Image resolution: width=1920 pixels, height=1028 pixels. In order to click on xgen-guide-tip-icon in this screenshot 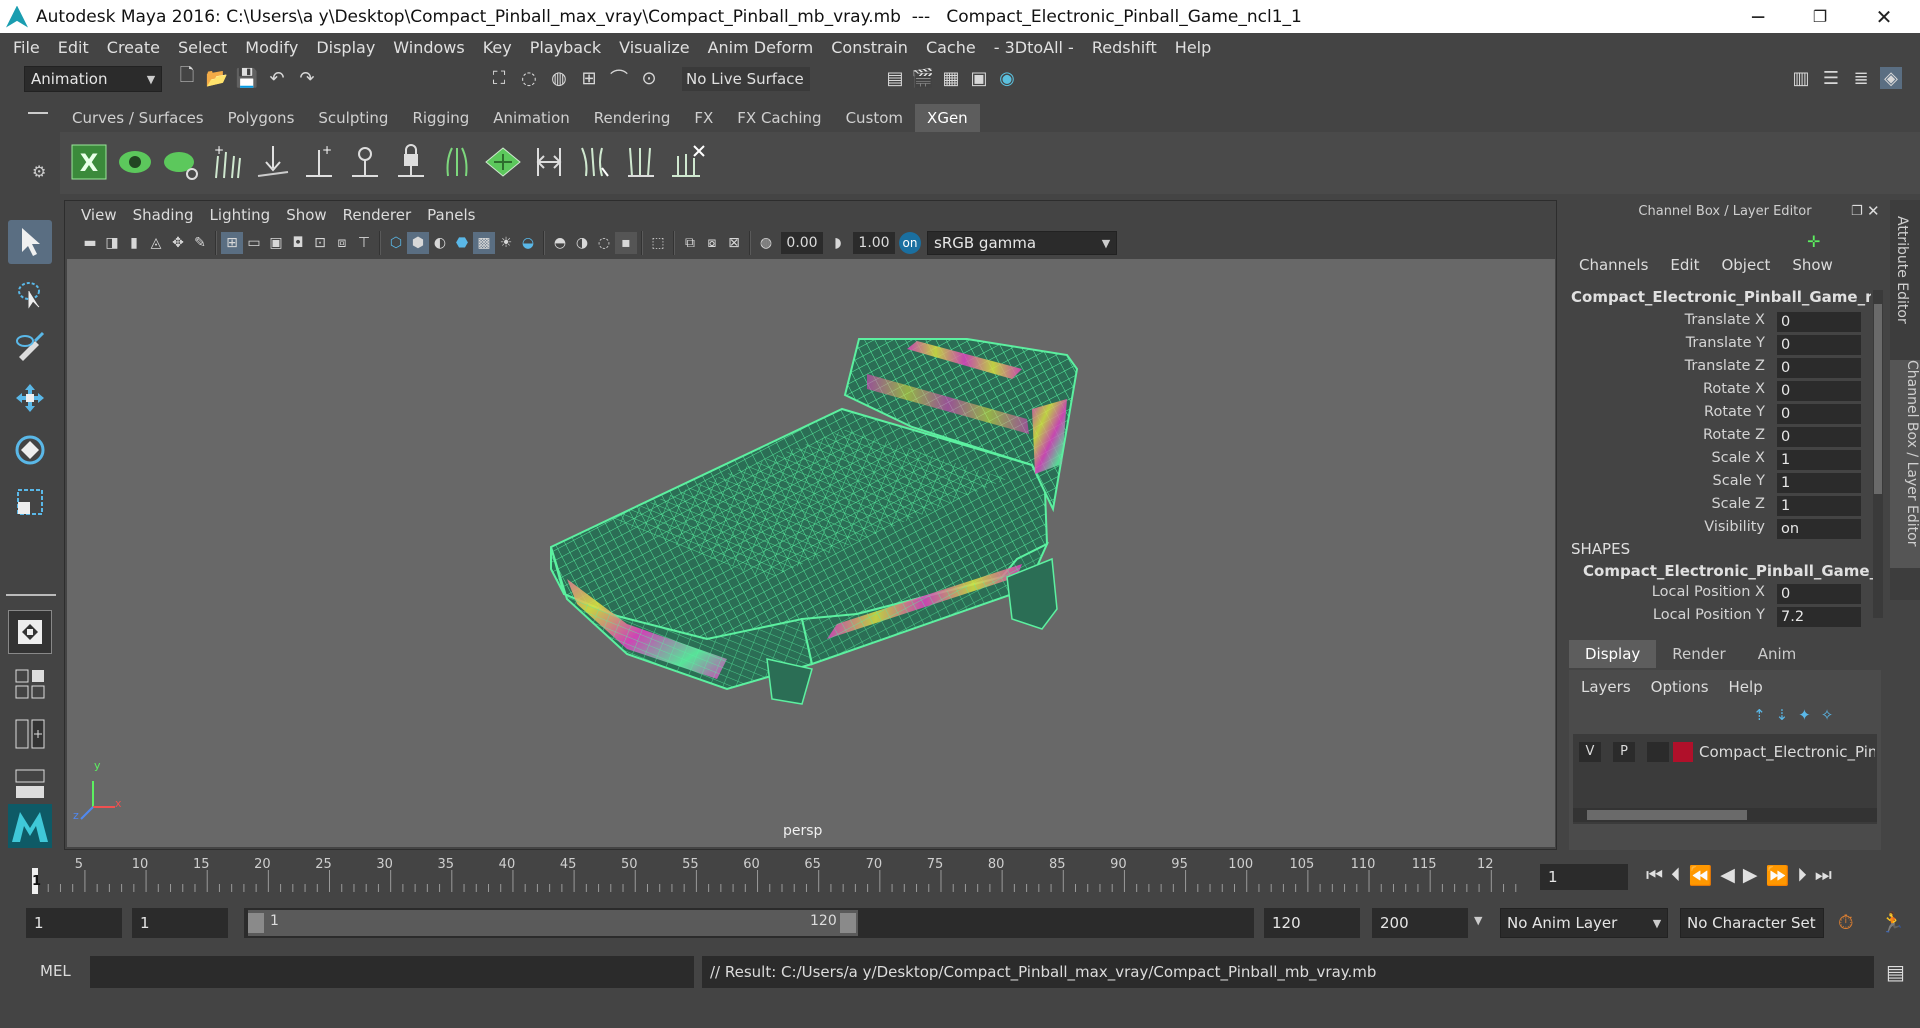, I will do `click(365, 162)`.